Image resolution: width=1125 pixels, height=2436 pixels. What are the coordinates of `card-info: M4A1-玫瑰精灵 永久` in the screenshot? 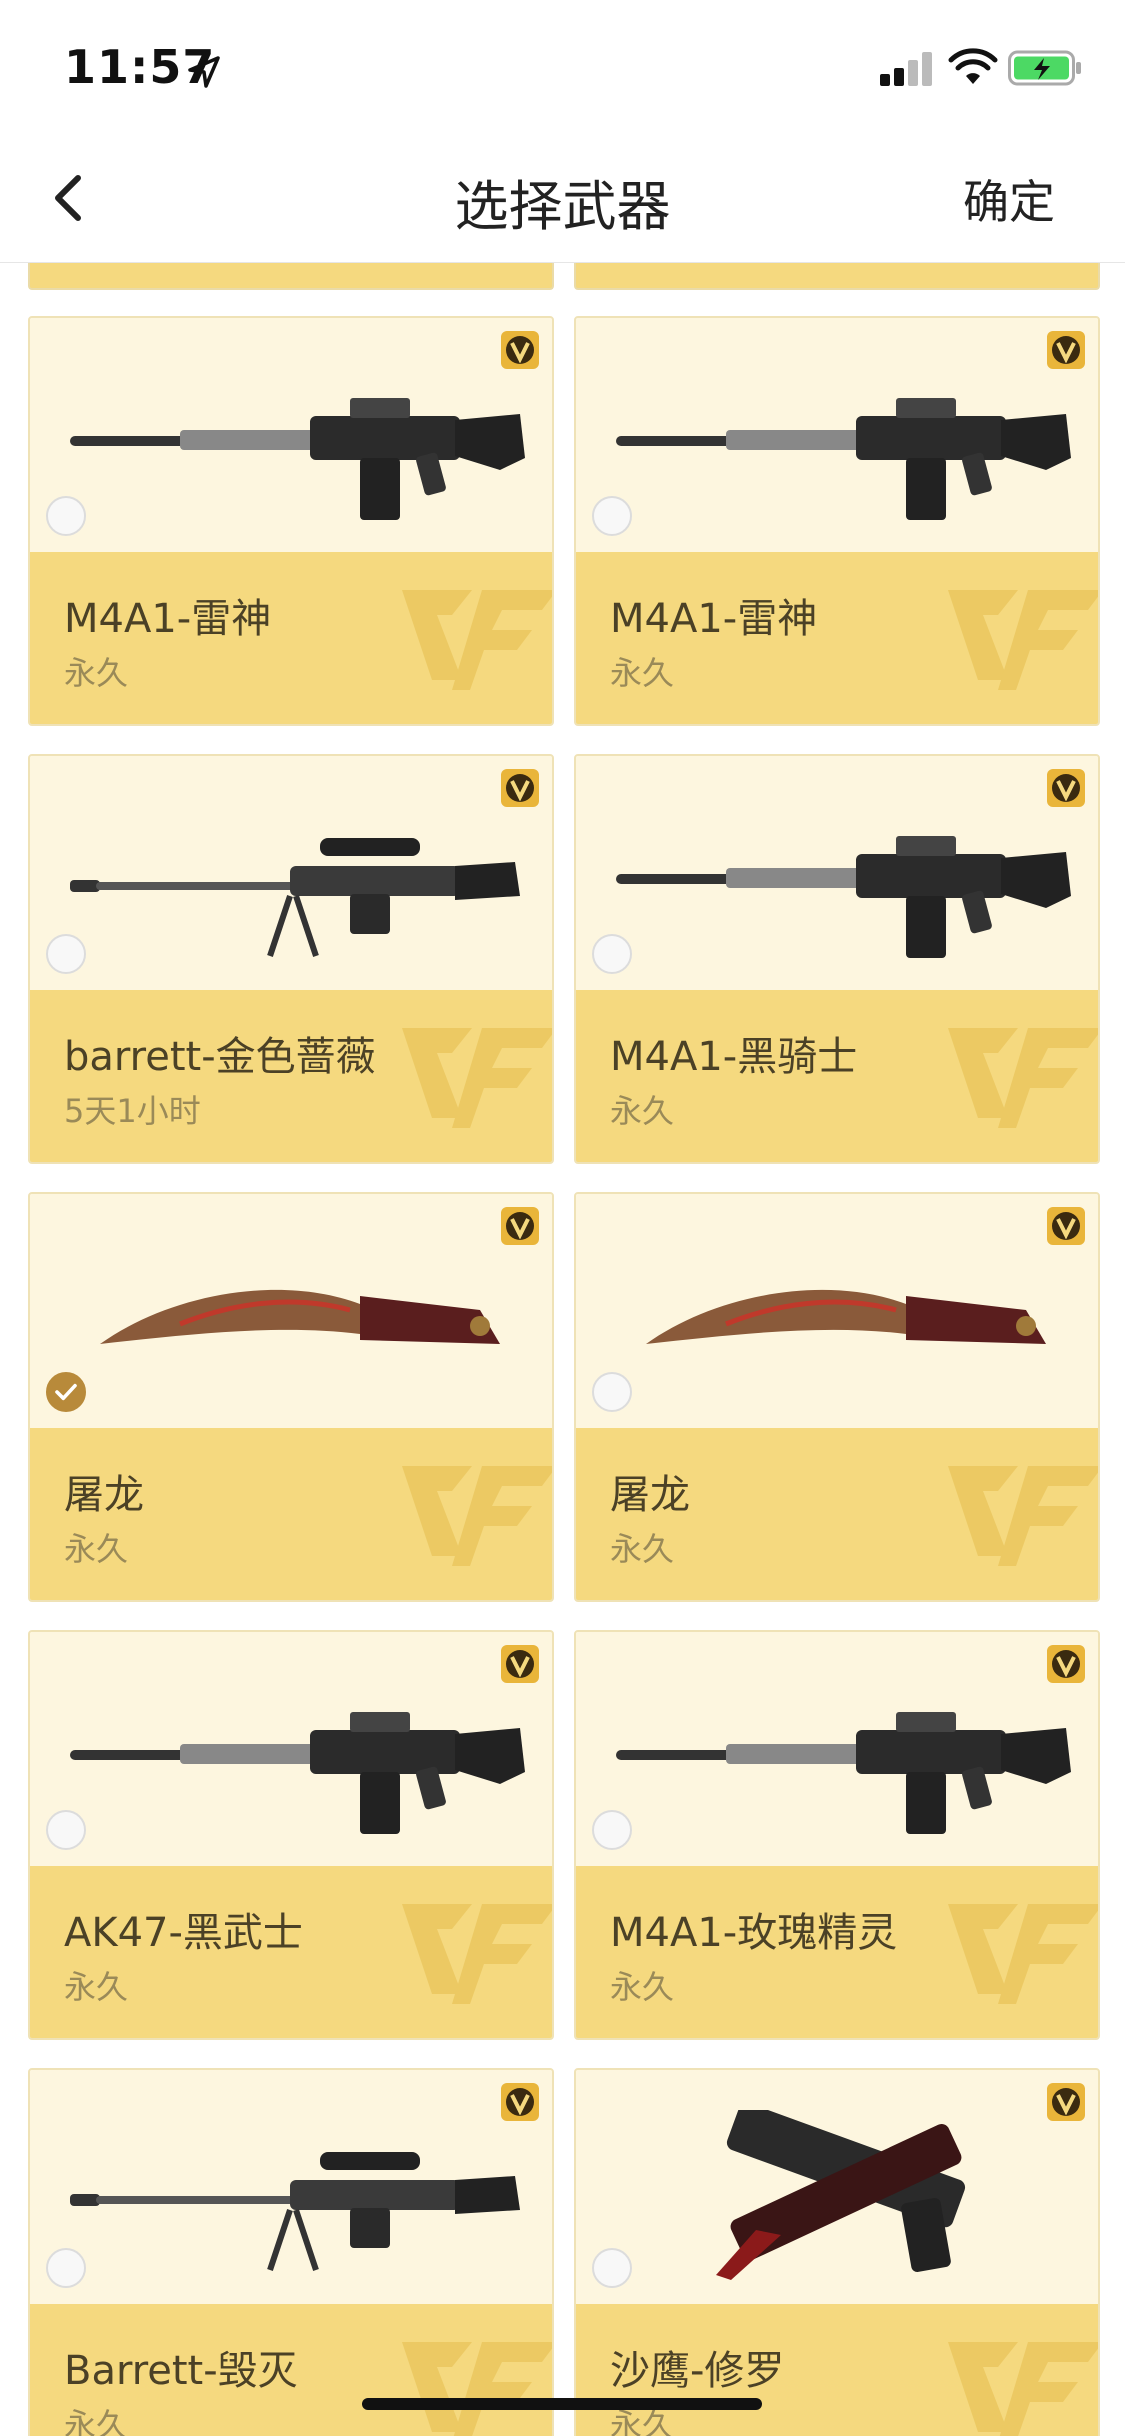 It's located at (837, 1952).